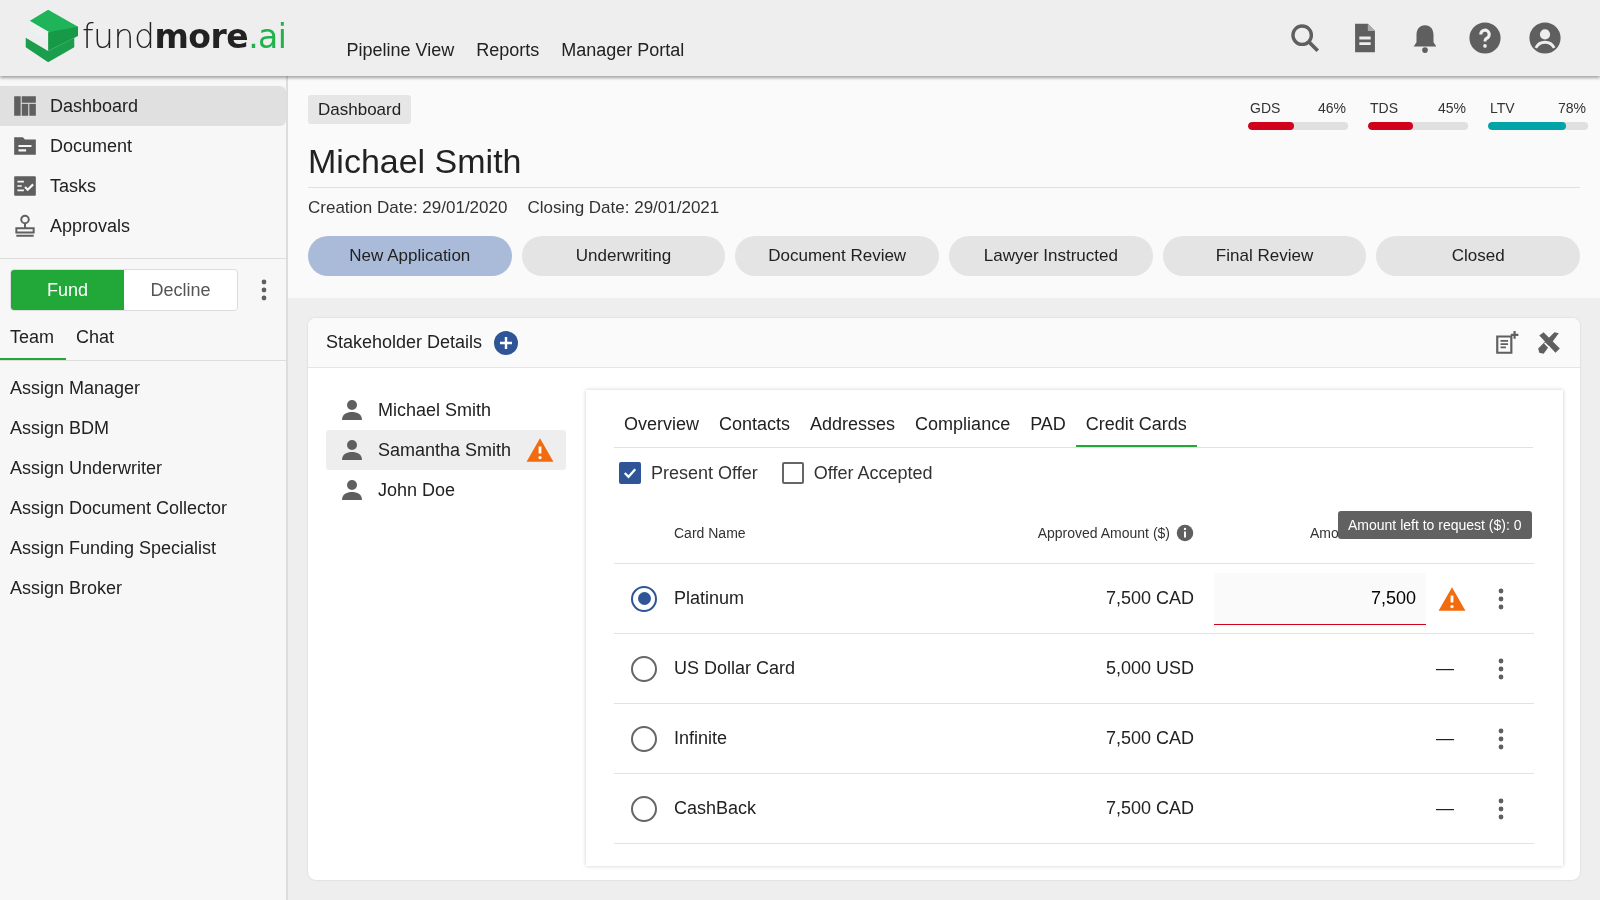  What do you see at coordinates (25, 106) in the screenshot?
I see `dashboard-icon` at bounding box center [25, 106].